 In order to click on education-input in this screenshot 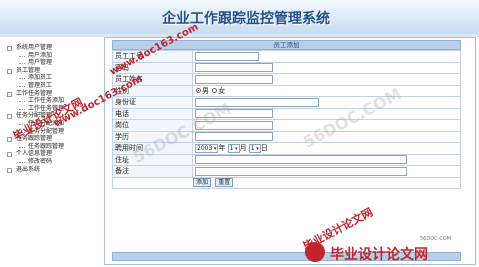, I will do `click(234, 137)`.